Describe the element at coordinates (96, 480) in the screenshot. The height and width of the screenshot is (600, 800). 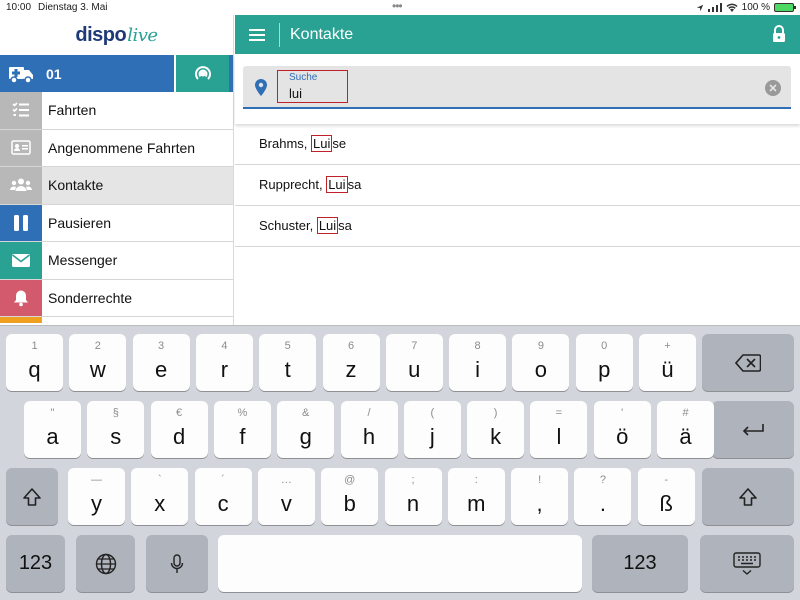
I see `key-alt-char: —` at that location.